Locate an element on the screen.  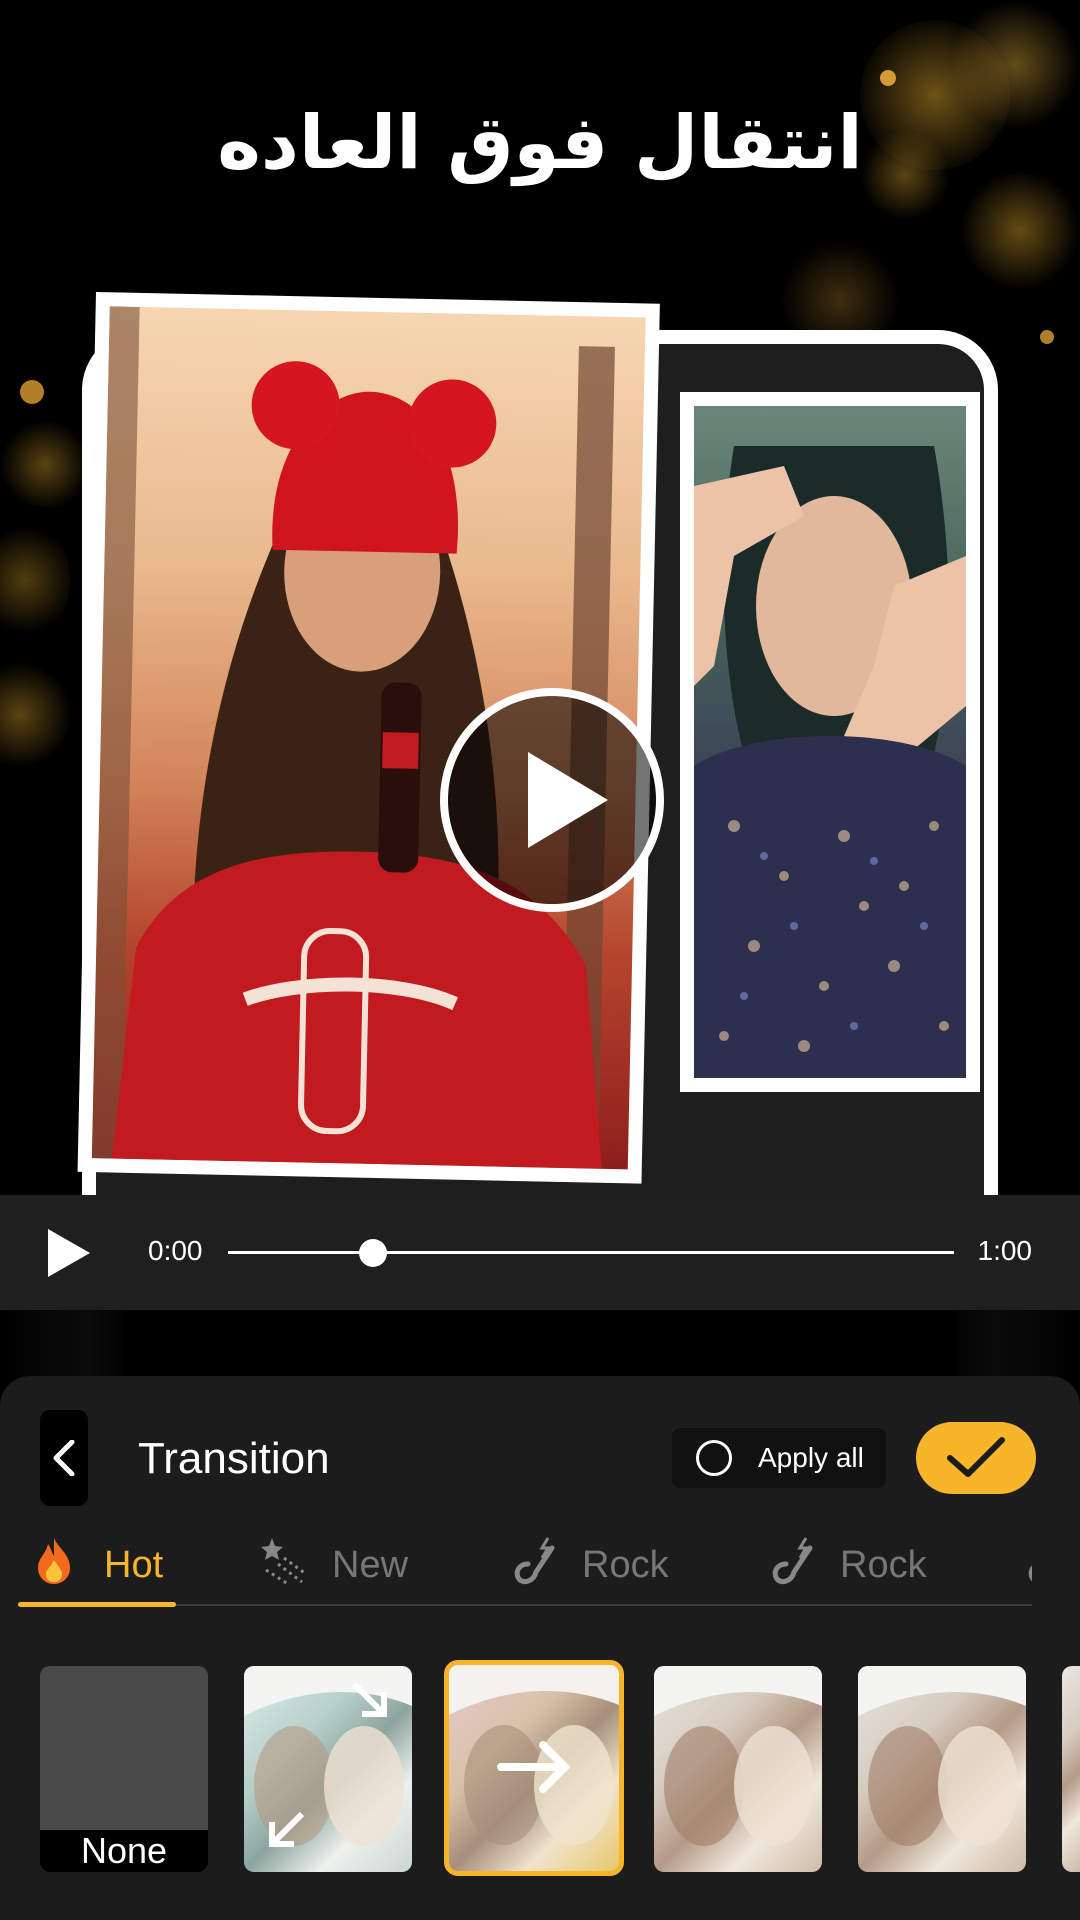
arrow-collapse-icon is located at coordinates (369, 1699).